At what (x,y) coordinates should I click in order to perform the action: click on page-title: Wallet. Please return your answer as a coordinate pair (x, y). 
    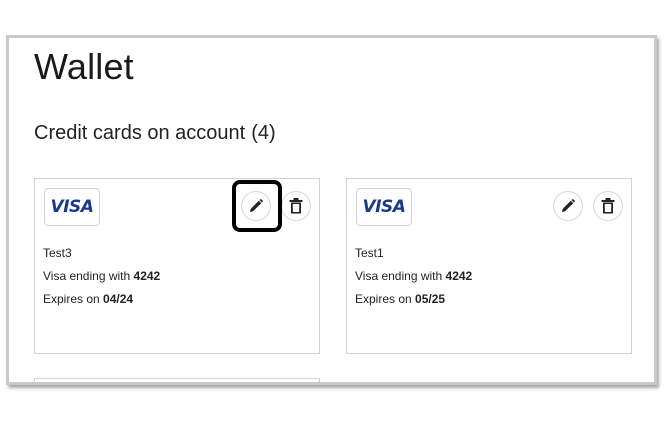
    Looking at the image, I should click on (84, 66).